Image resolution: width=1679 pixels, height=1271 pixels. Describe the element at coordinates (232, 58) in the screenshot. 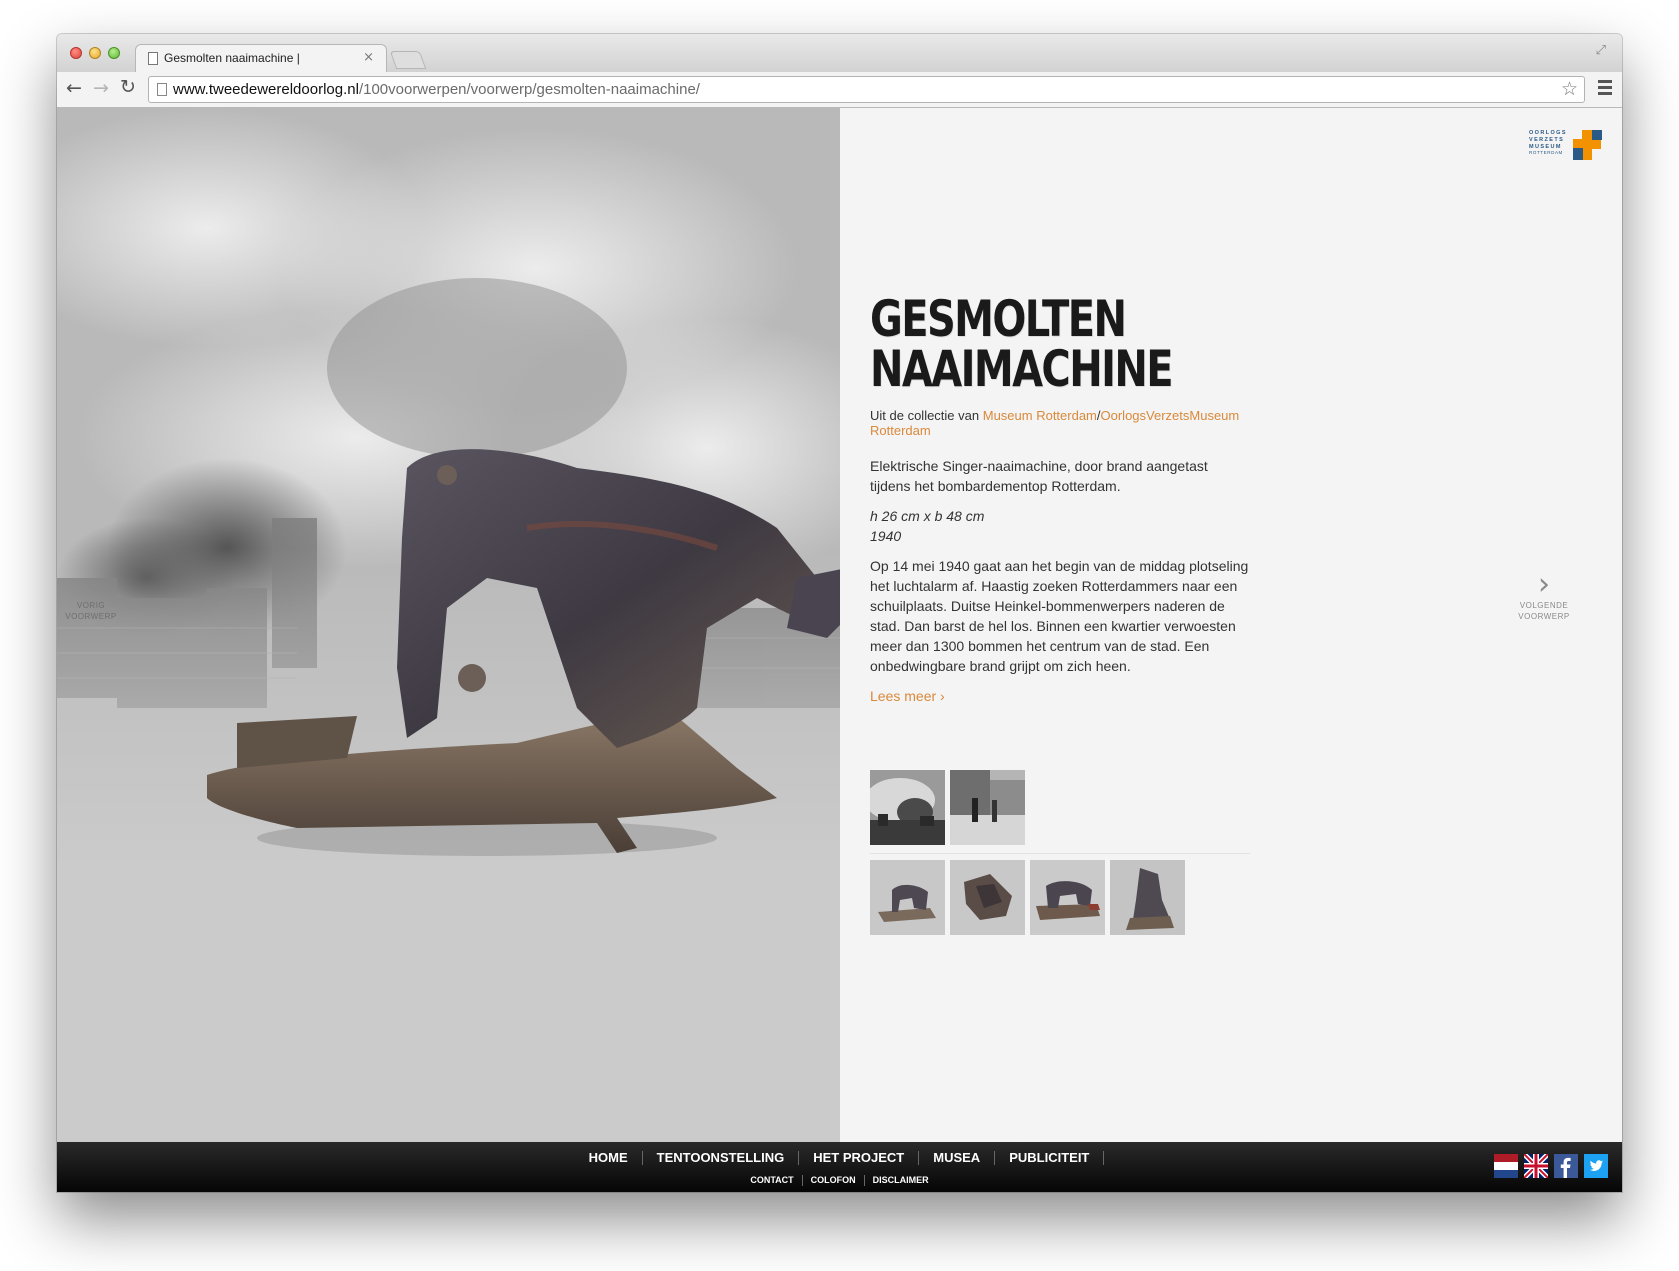

I see `tab-title: Gesmolten naaimachine |` at that location.